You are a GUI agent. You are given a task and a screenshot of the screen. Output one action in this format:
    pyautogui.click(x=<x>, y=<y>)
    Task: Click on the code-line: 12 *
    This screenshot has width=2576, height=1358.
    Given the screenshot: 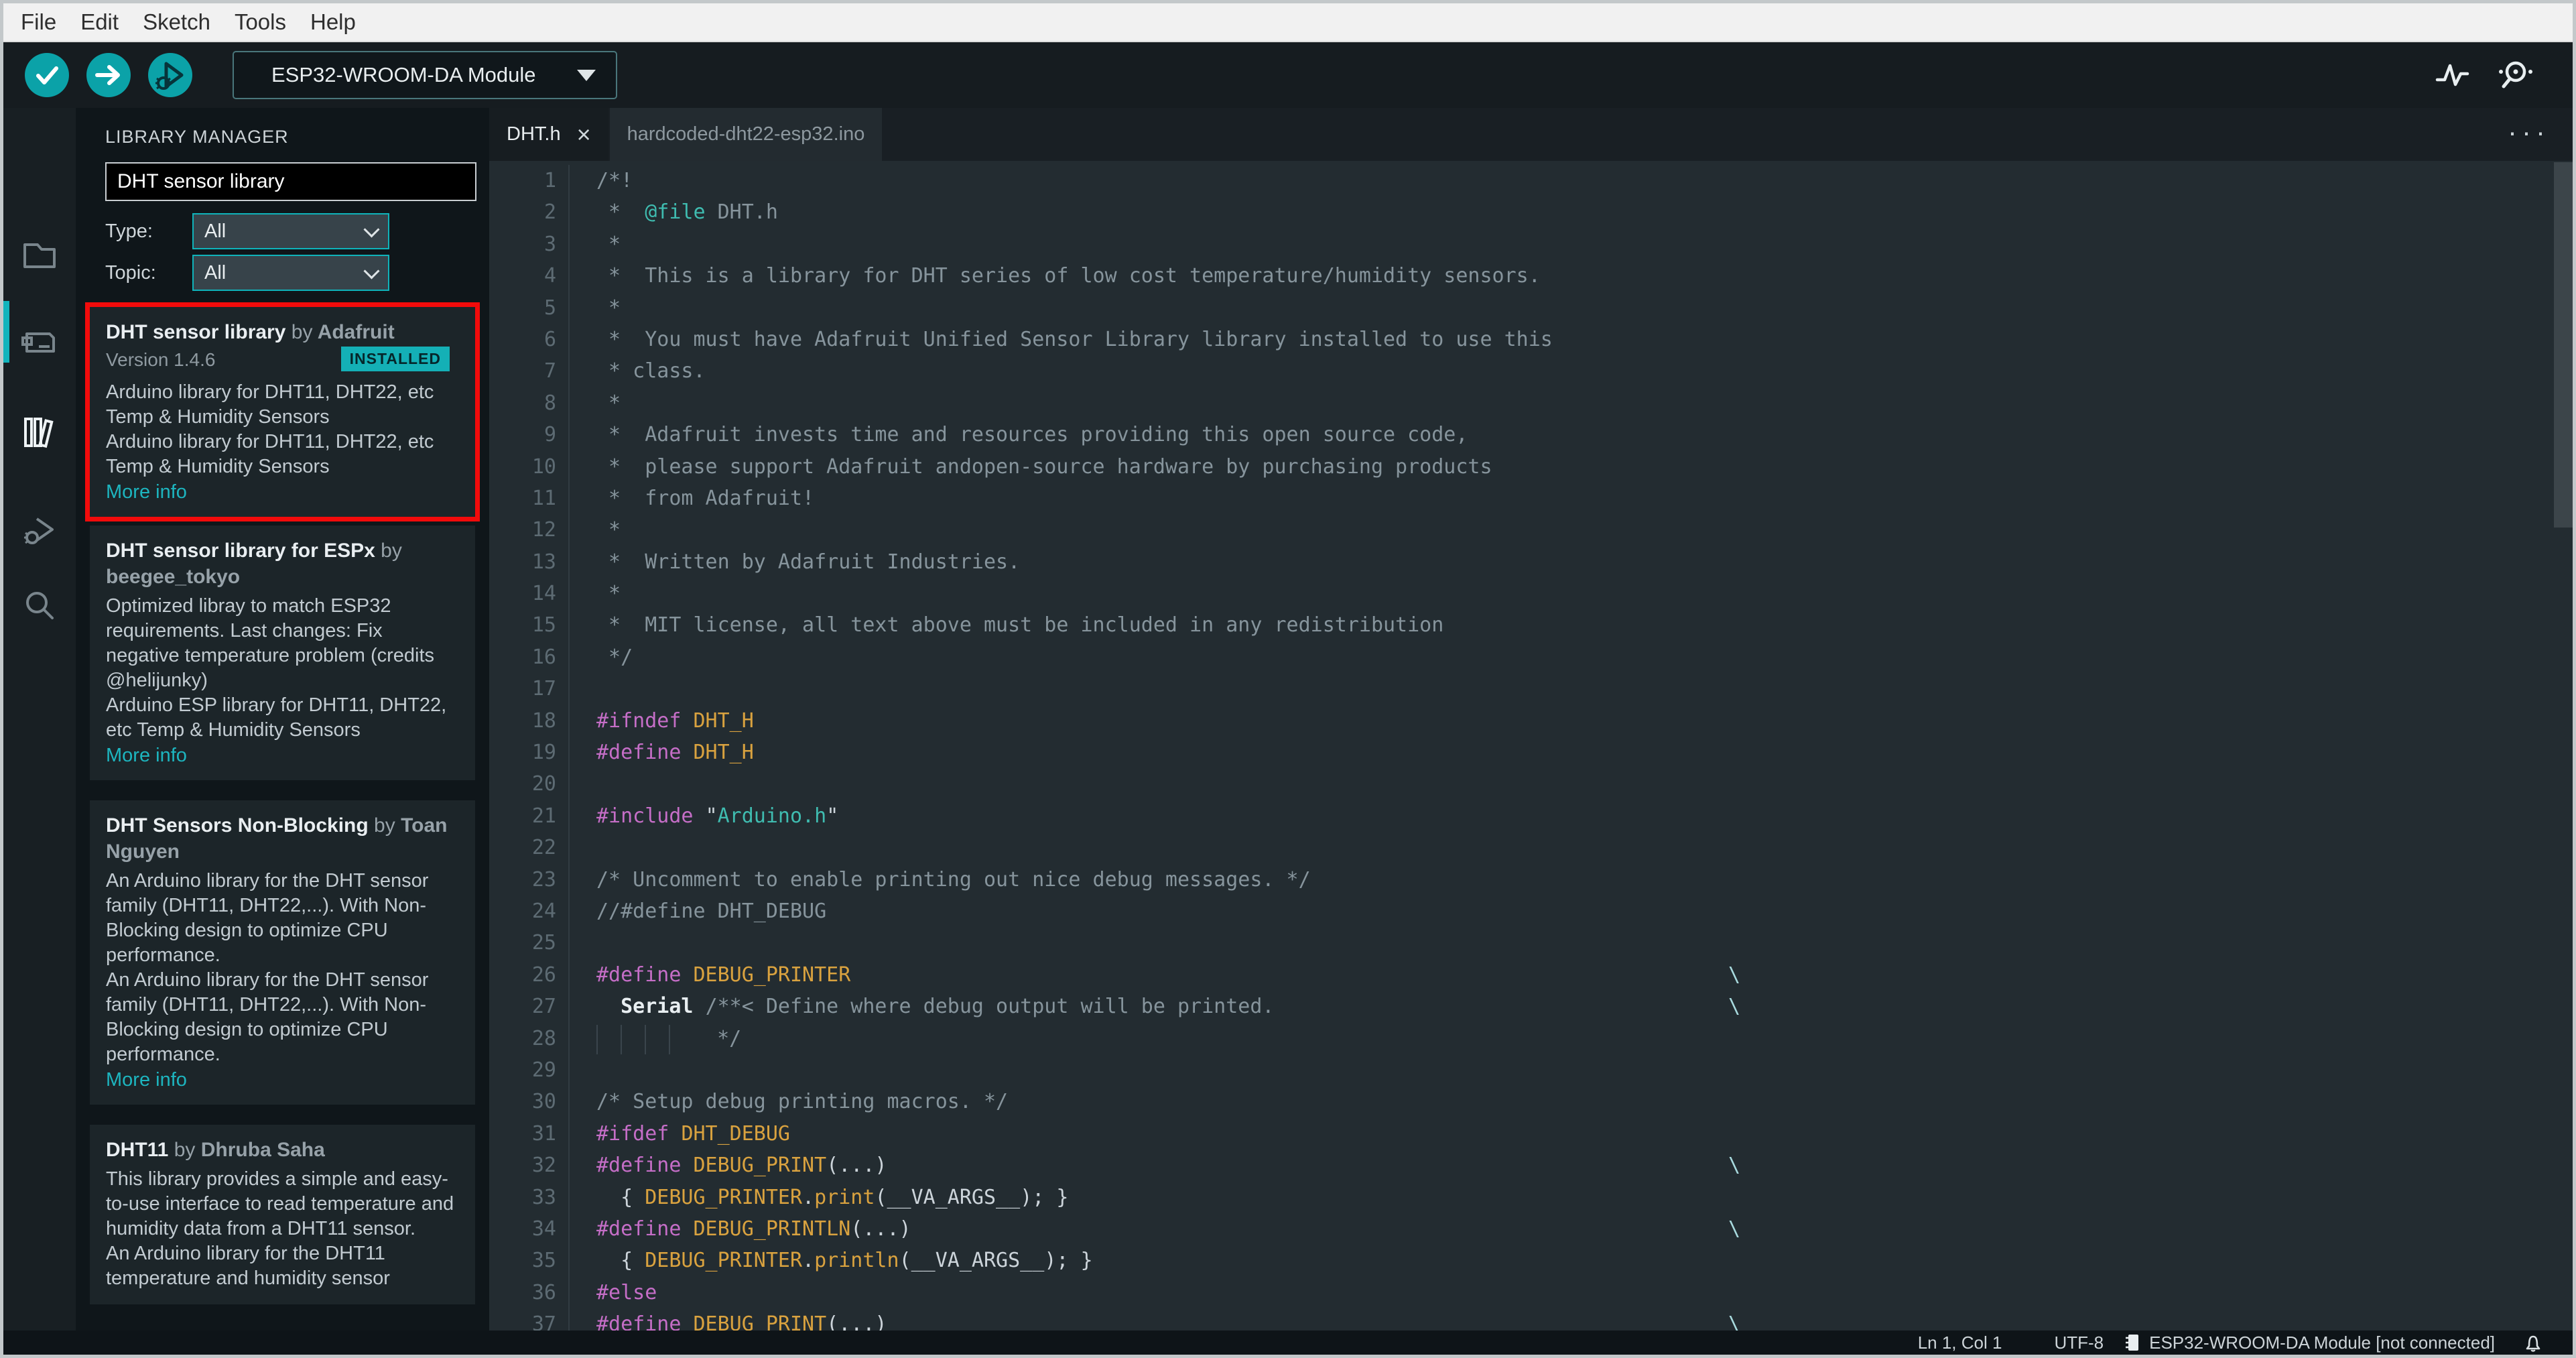 What is the action you would take?
    pyautogui.click(x=1531, y=530)
    